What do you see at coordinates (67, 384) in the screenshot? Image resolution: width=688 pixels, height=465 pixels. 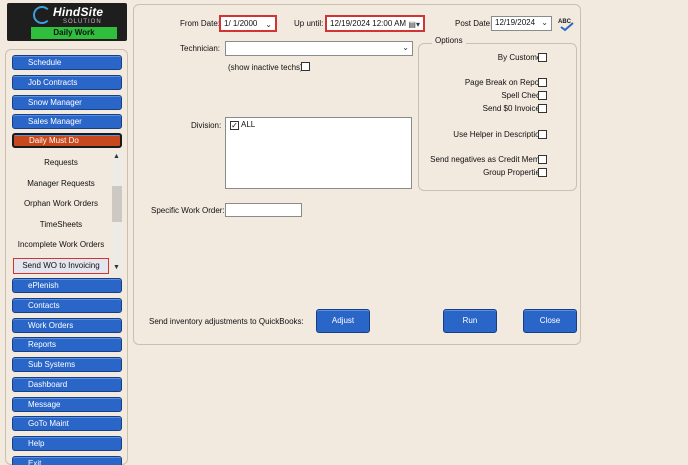 I see `nav-dashboard: Dashboard` at bounding box center [67, 384].